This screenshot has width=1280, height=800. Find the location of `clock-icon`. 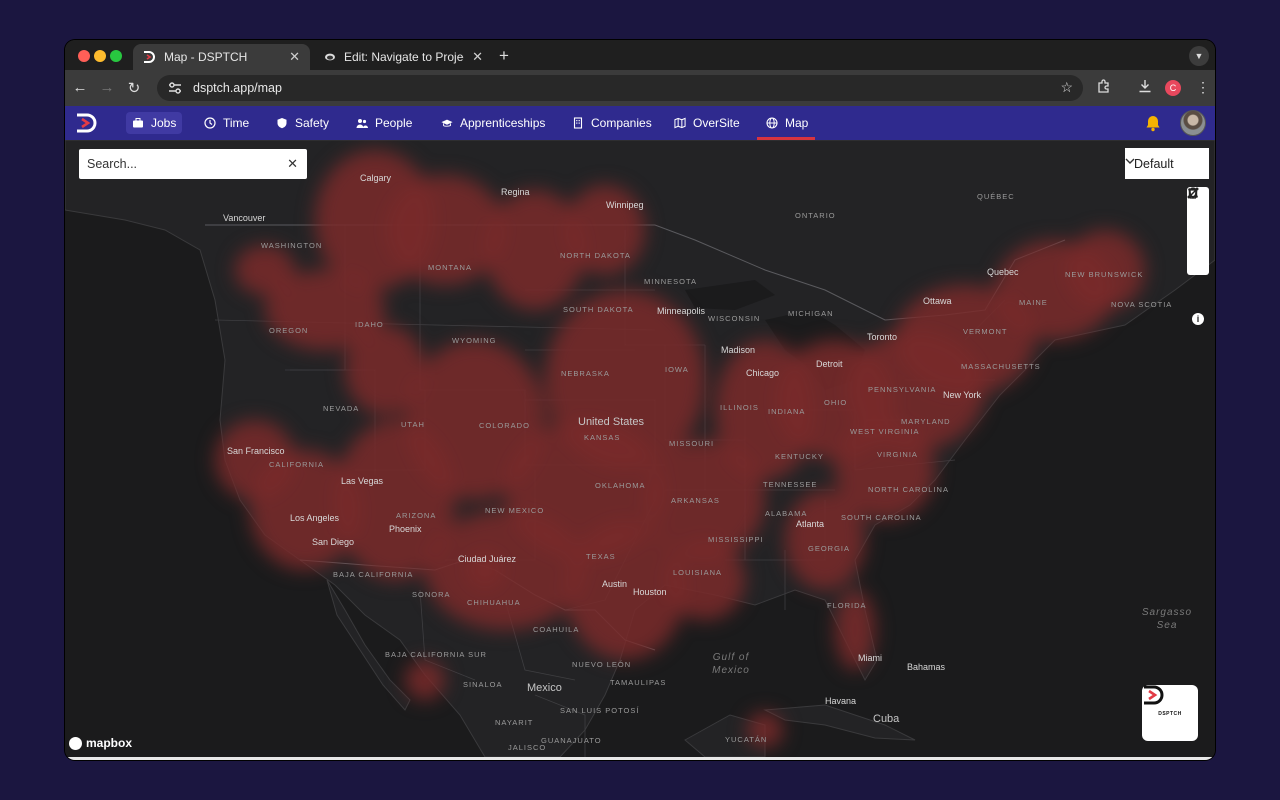

clock-icon is located at coordinates (210, 123).